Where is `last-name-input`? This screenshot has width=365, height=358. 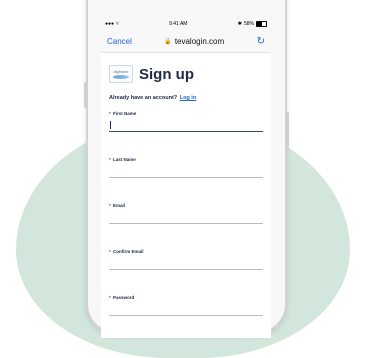
last-name-input is located at coordinates (186, 171).